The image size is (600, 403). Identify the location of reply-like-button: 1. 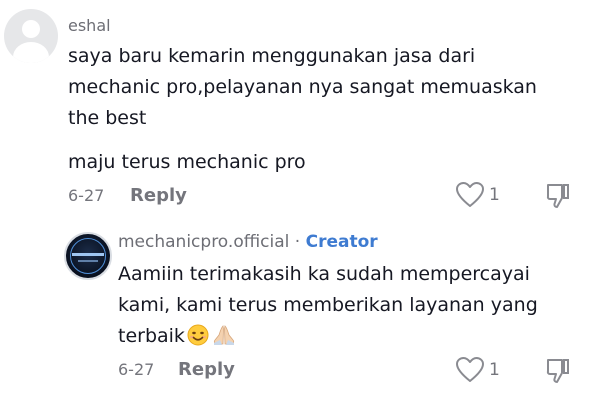
(477, 370).